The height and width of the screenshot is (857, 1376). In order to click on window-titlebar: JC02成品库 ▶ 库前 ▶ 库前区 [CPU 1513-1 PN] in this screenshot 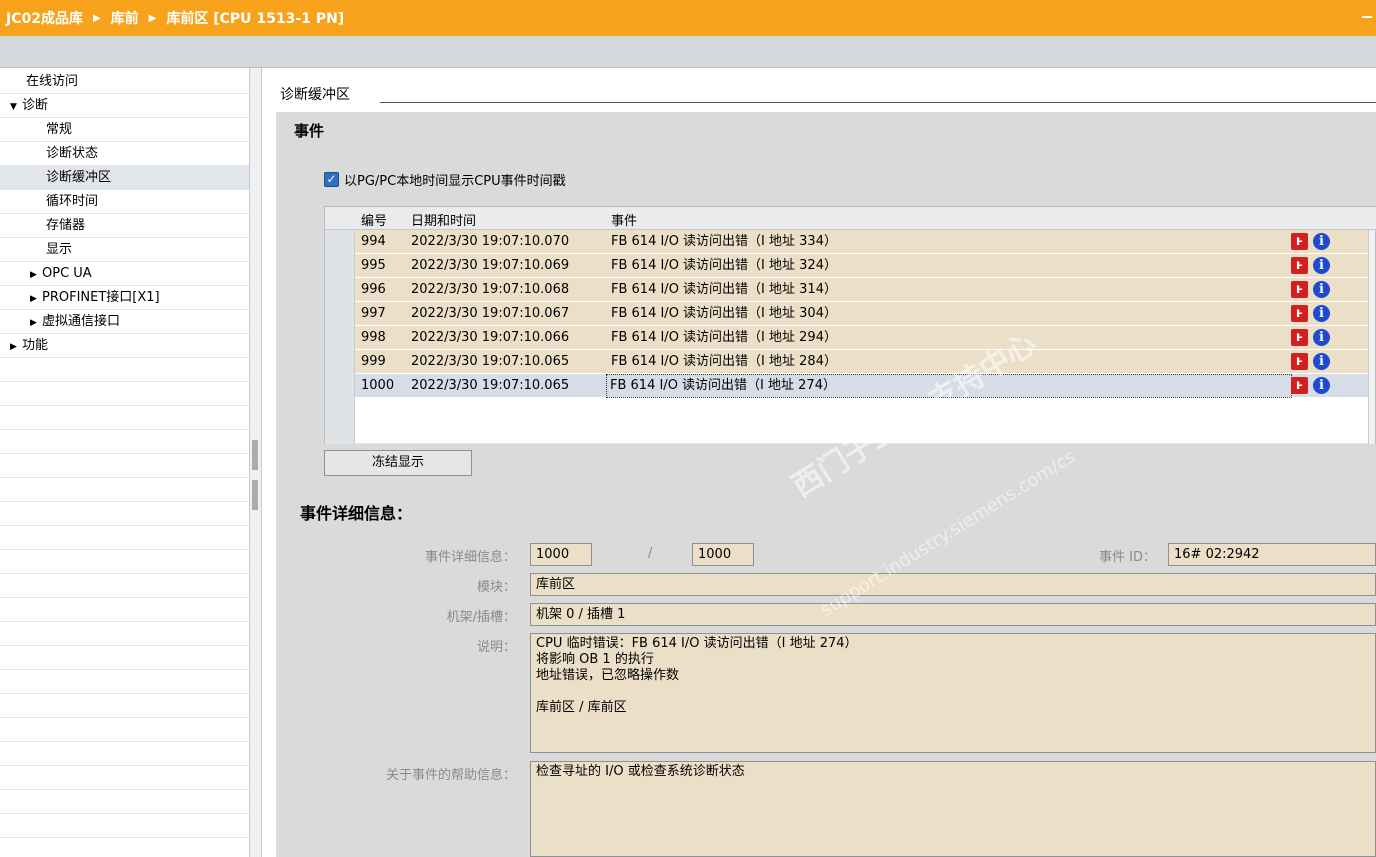, I will do `click(688, 18)`.